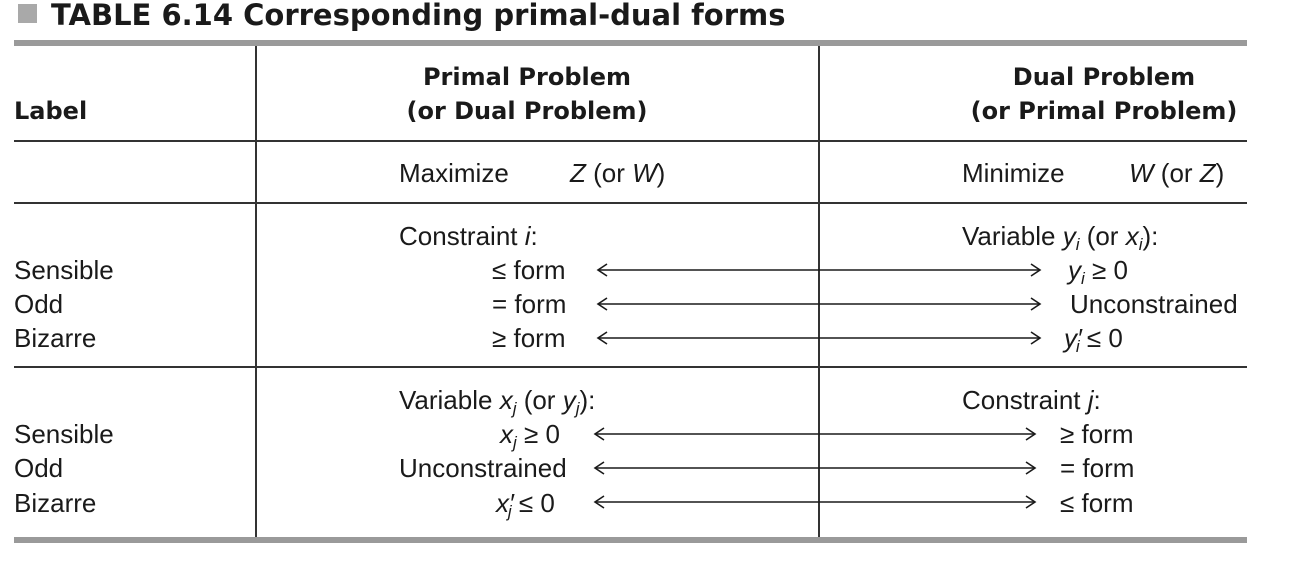  Describe the element at coordinates (630, 43) in the screenshot. I see `top-thick-rule` at that location.